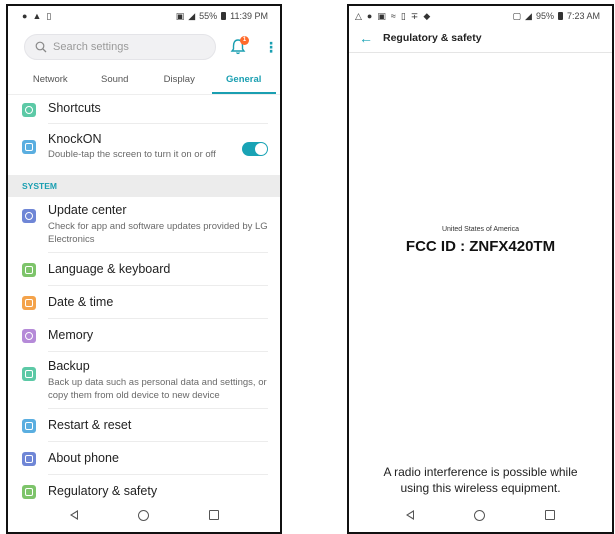  Describe the element at coordinates (427, 15) in the screenshot. I see `shield-icon: ◆` at that location.